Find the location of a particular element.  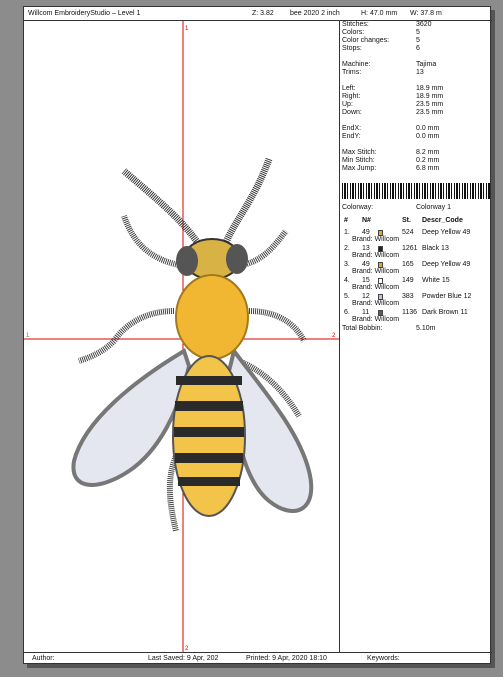

thread-description: Black 13 is located at coordinates (435, 248).